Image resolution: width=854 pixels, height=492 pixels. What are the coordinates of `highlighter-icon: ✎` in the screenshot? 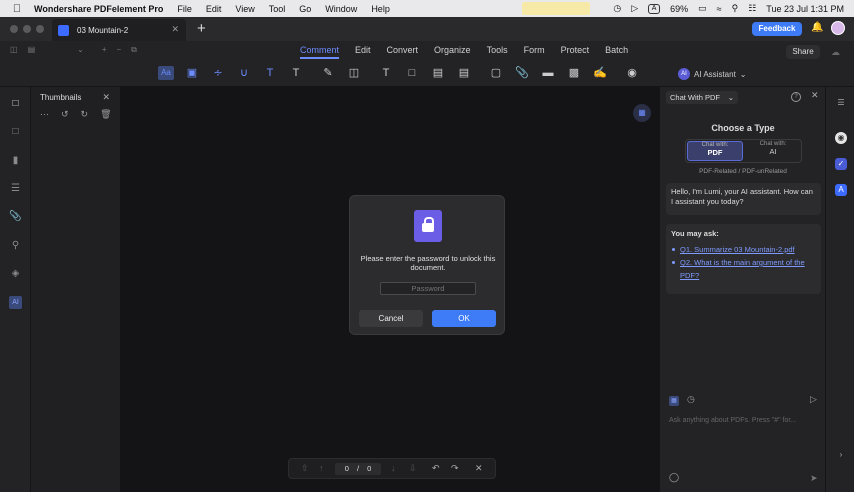 It's located at (328, 73).